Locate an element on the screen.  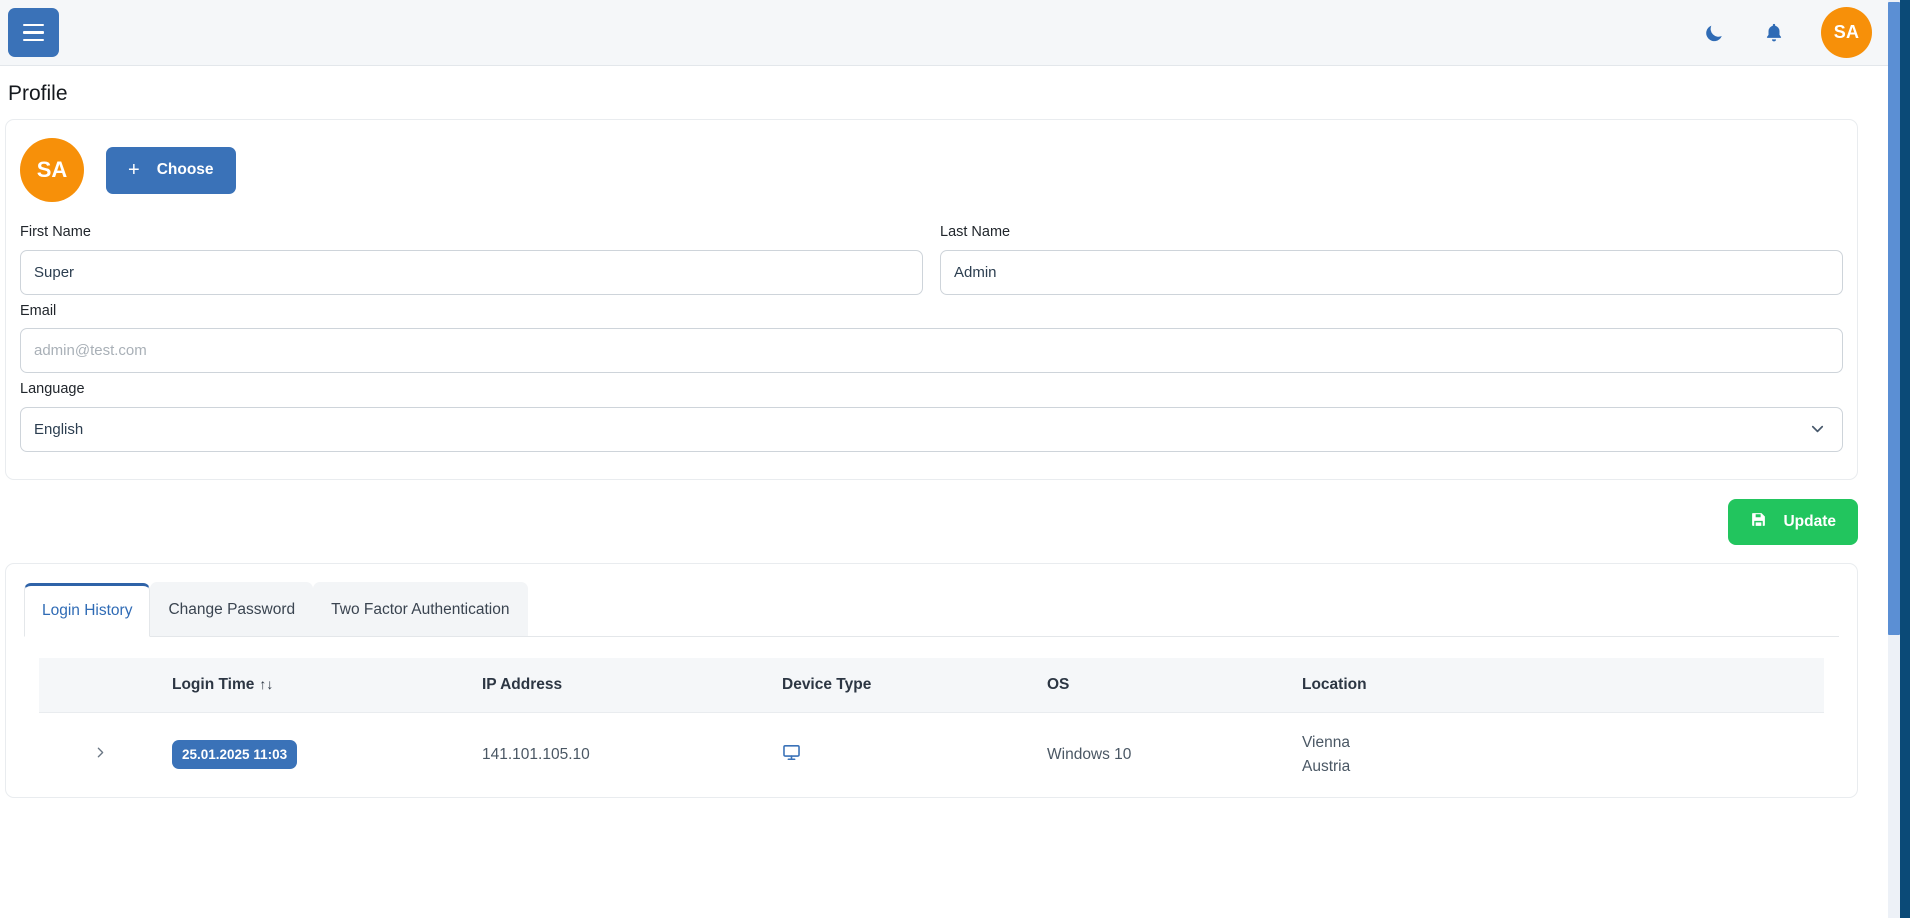
status-badge: 25.01.2025 11:03 is located at coordinates (235, 755).